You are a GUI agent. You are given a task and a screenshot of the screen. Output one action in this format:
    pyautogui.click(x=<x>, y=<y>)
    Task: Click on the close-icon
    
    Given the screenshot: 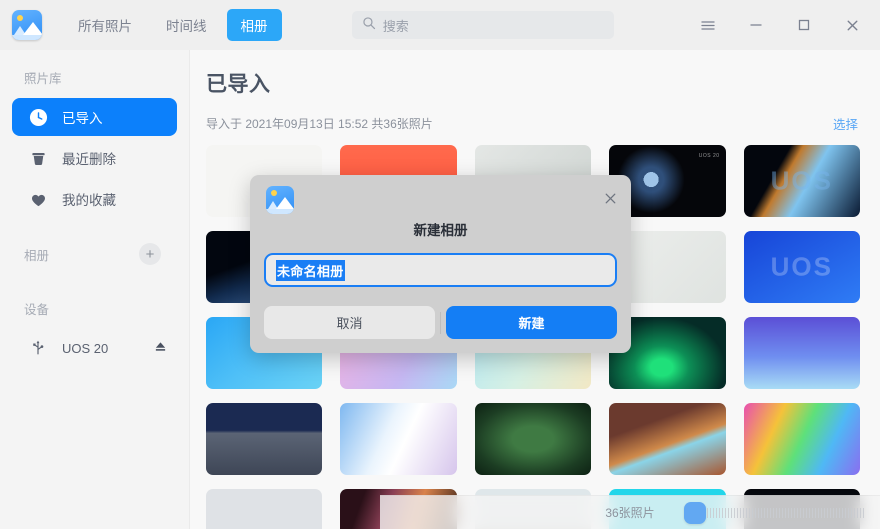 What is the action you would take?
    pyautogui.click(x=610, y=198)
    